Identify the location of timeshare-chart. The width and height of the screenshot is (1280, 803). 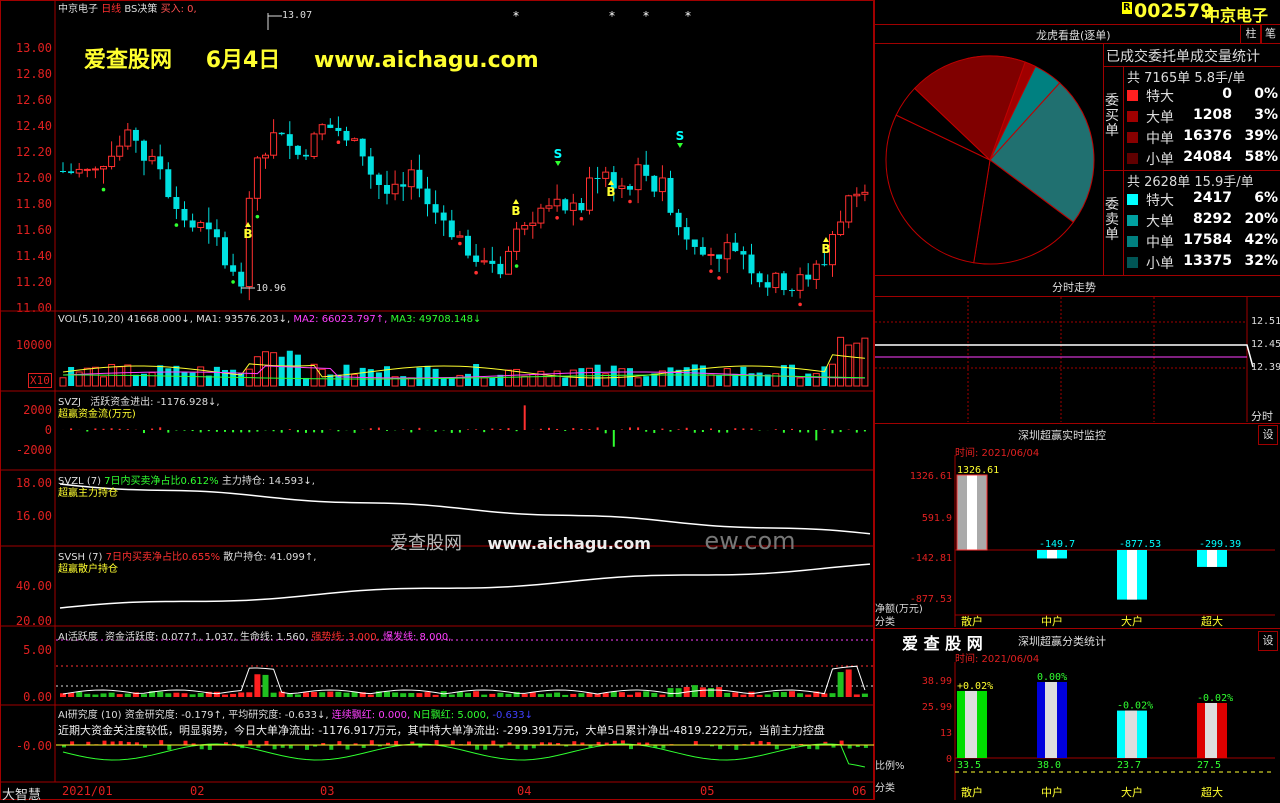
(1077, 359).